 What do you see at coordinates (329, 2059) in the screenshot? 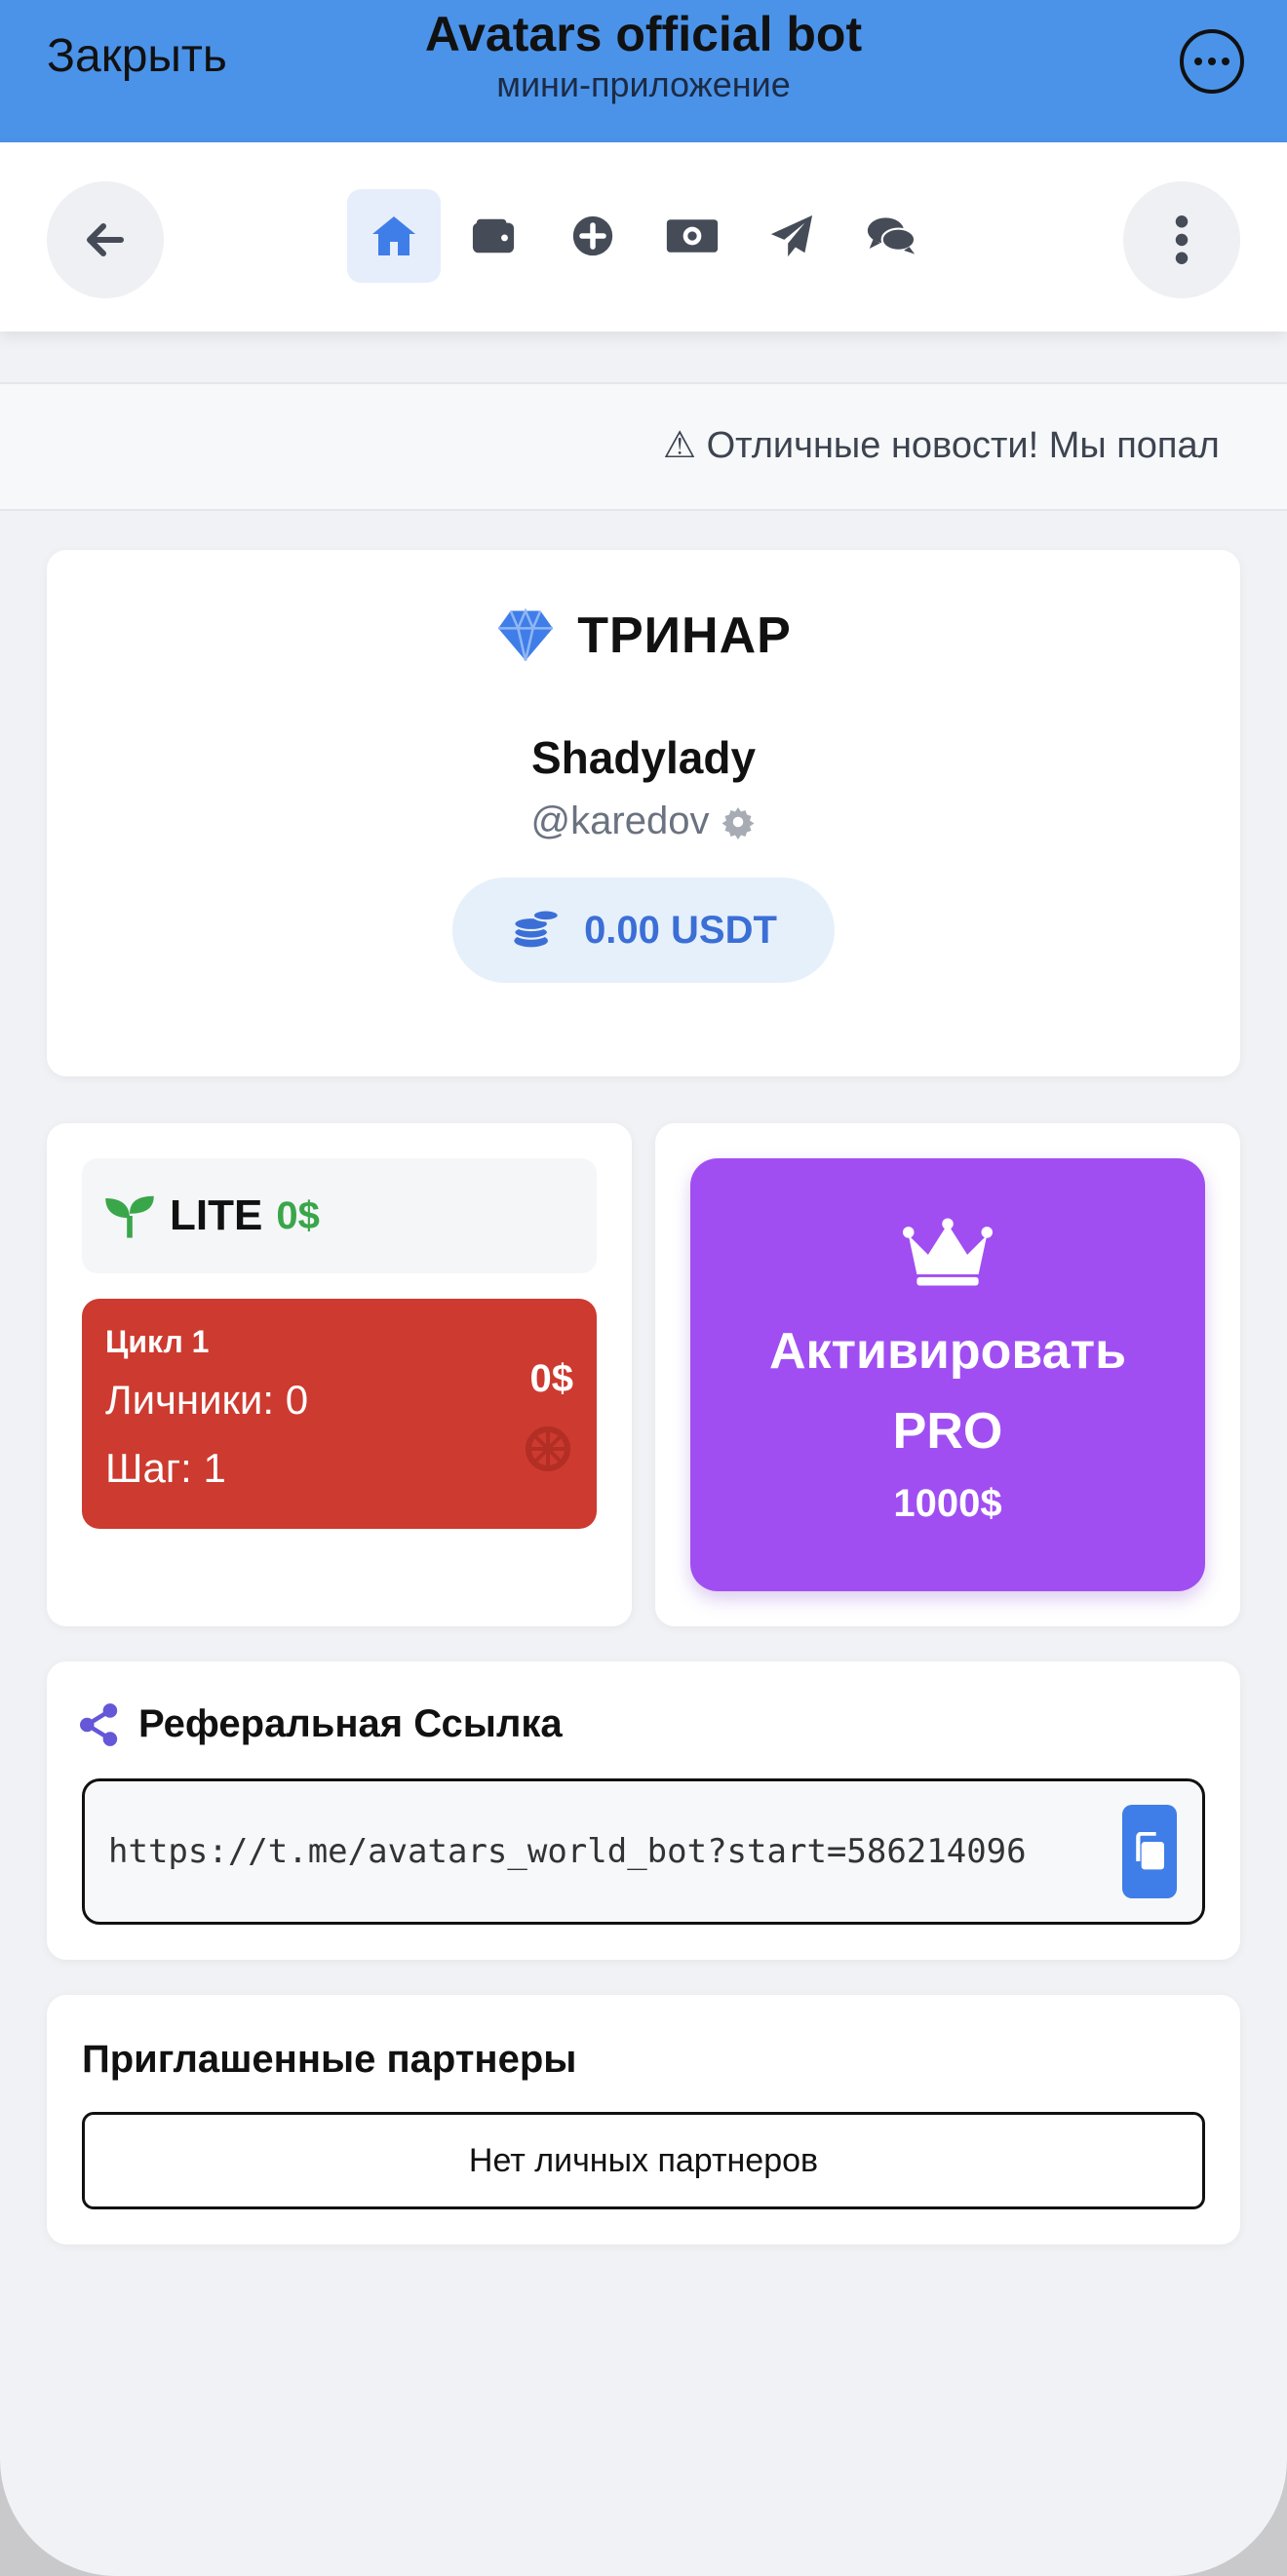
I see `partners-title: Приглашенные партнеры` at bounding box center [329, 2059].